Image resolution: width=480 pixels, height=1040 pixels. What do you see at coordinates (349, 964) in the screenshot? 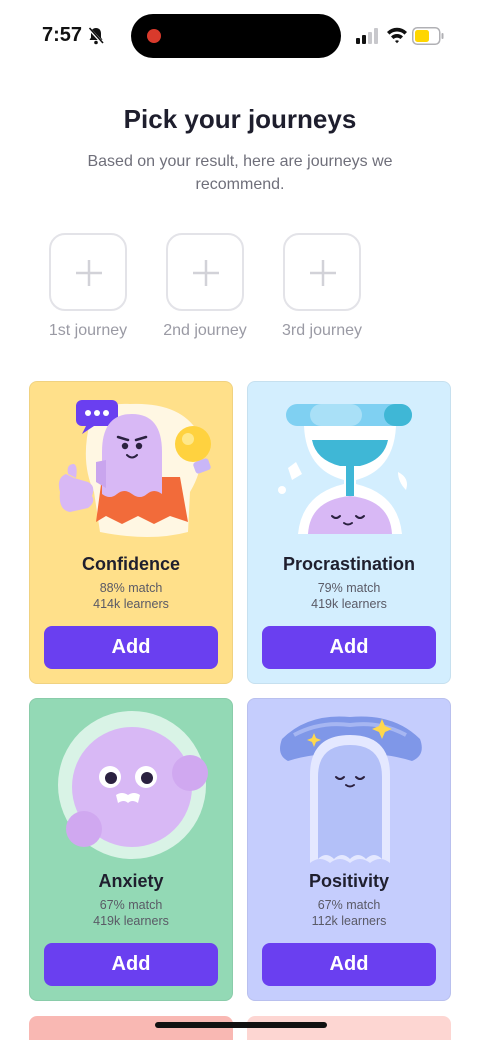
I see `add-positivity-button: Add` at bounding box center [349, 964].